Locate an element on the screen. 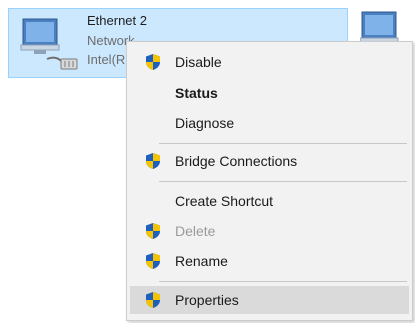 This screenshot has height=323, width=415. menu-item-rename: Rename is located at coordinates (269, 261).